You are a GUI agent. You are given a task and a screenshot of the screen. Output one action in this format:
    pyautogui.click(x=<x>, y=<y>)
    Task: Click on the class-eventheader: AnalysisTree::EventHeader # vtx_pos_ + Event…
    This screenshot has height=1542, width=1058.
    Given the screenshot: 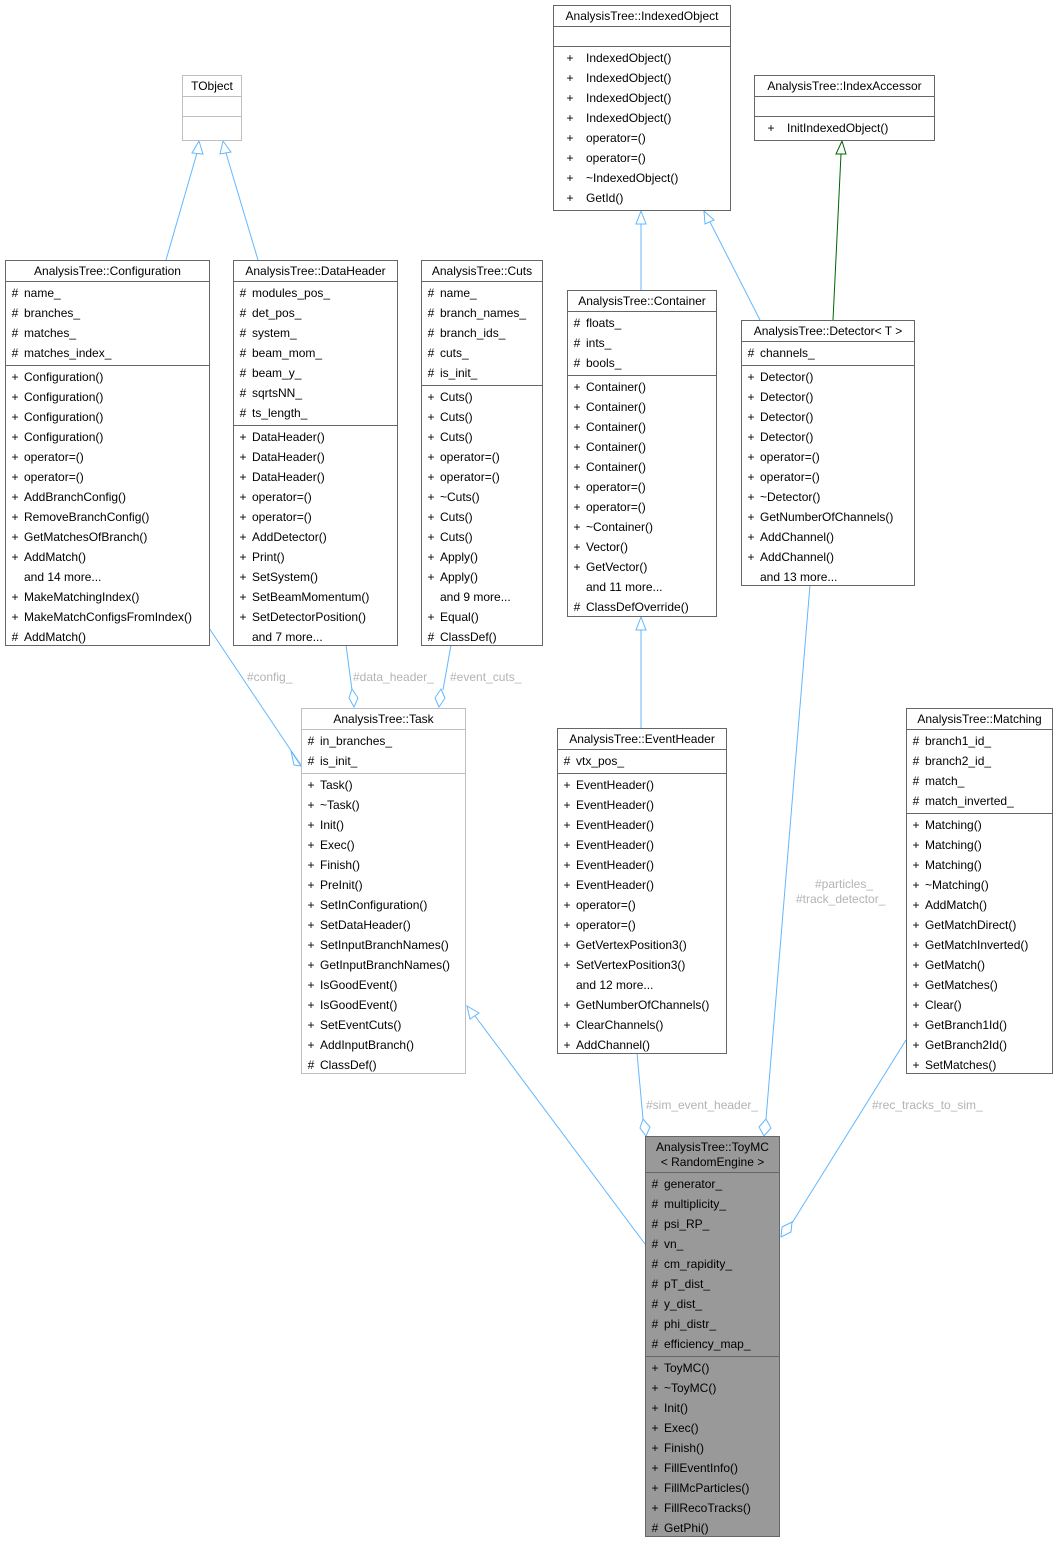 What is the action you would take?
    pyautogui.click(x=642, y=891)
    